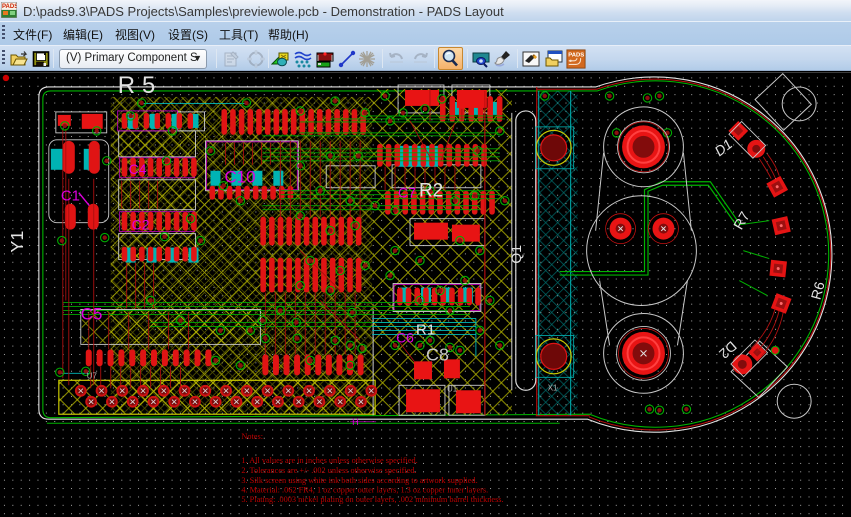  Describe the element at coordinates (452, 388) in the screenshot. I see `svg-text: U1` at that location.